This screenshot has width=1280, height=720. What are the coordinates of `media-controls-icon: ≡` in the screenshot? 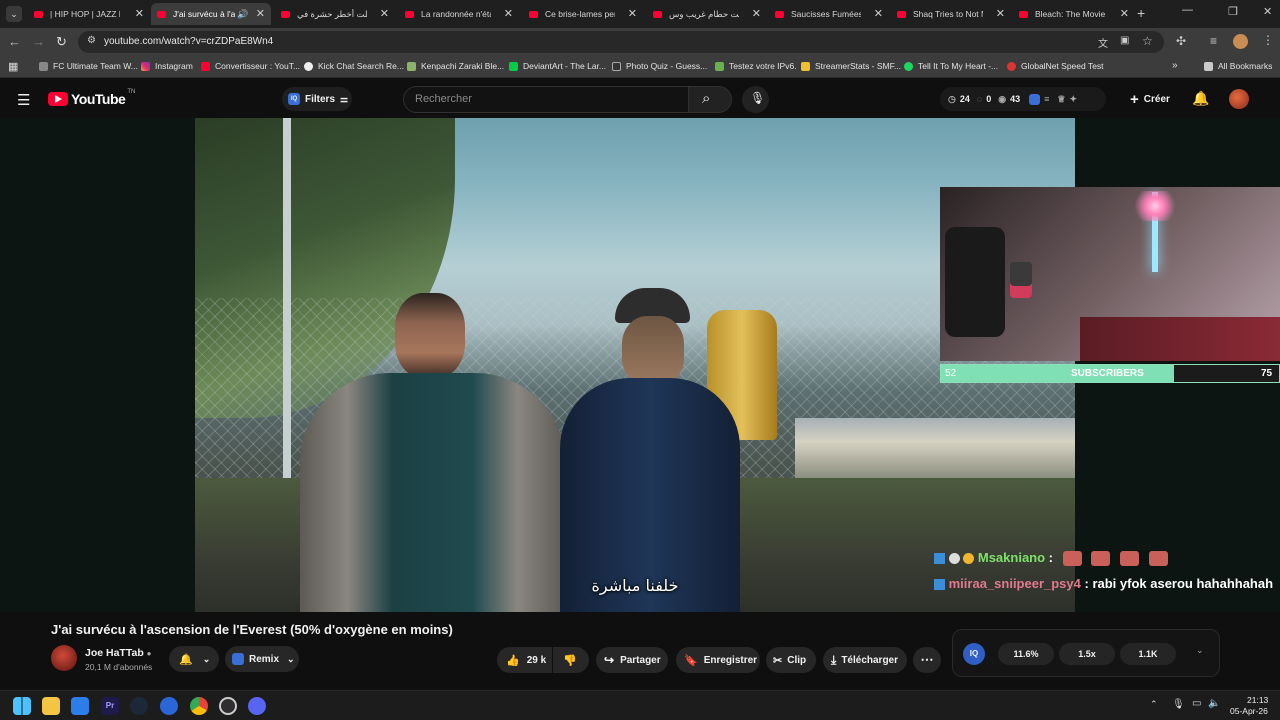 It's located at (1213, 41).